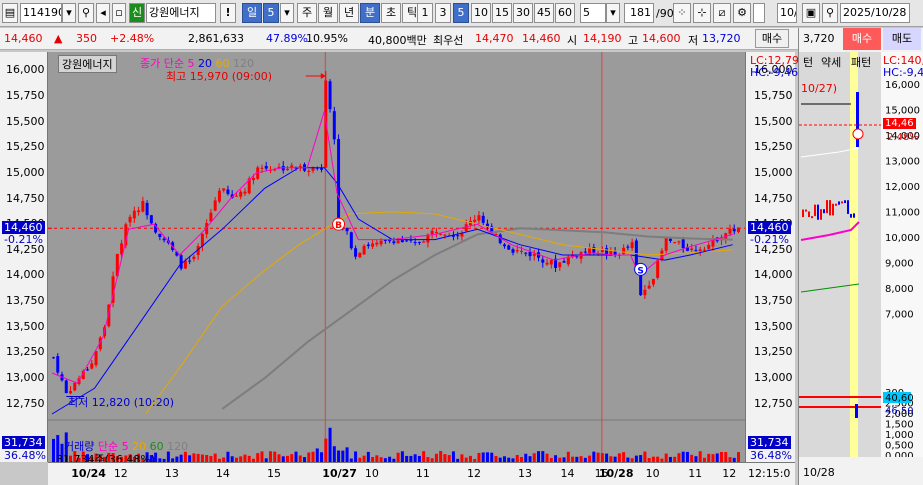  Describe the element at coordinates (119, 13) in the screenshot. I see `lock-icon: ▫` at that location.